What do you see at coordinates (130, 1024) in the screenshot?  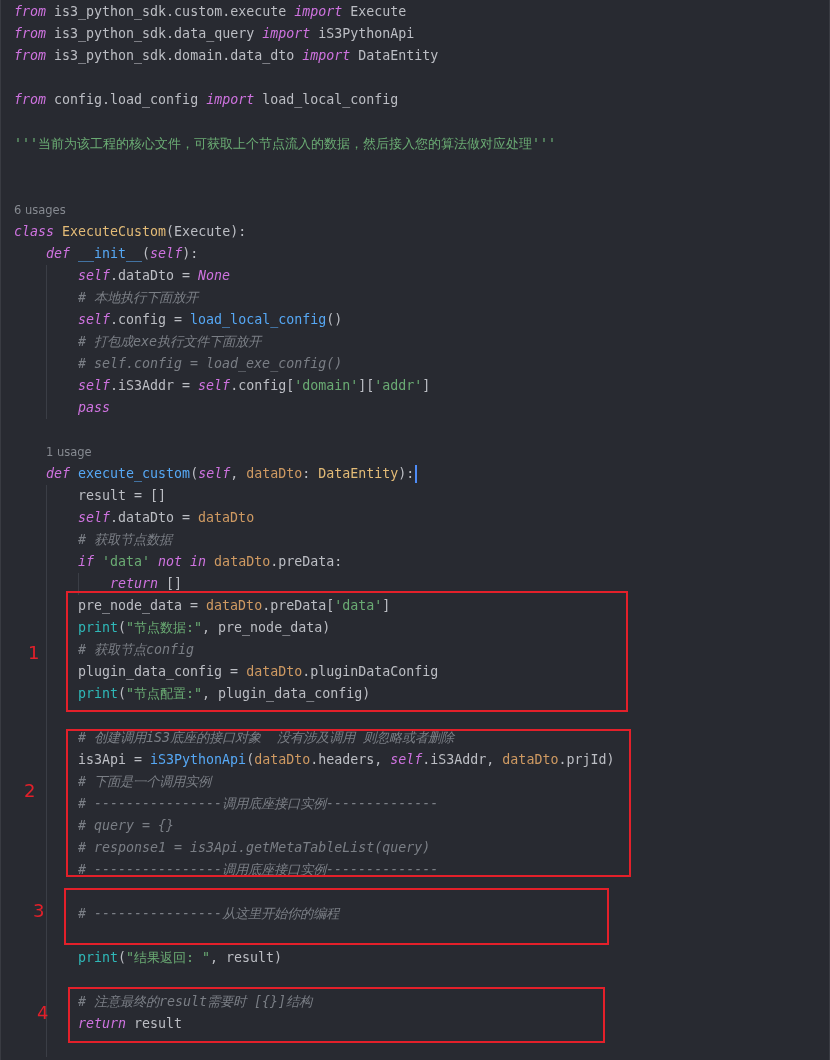 I see `code-line: return result` at bounding box center [130, 1024].